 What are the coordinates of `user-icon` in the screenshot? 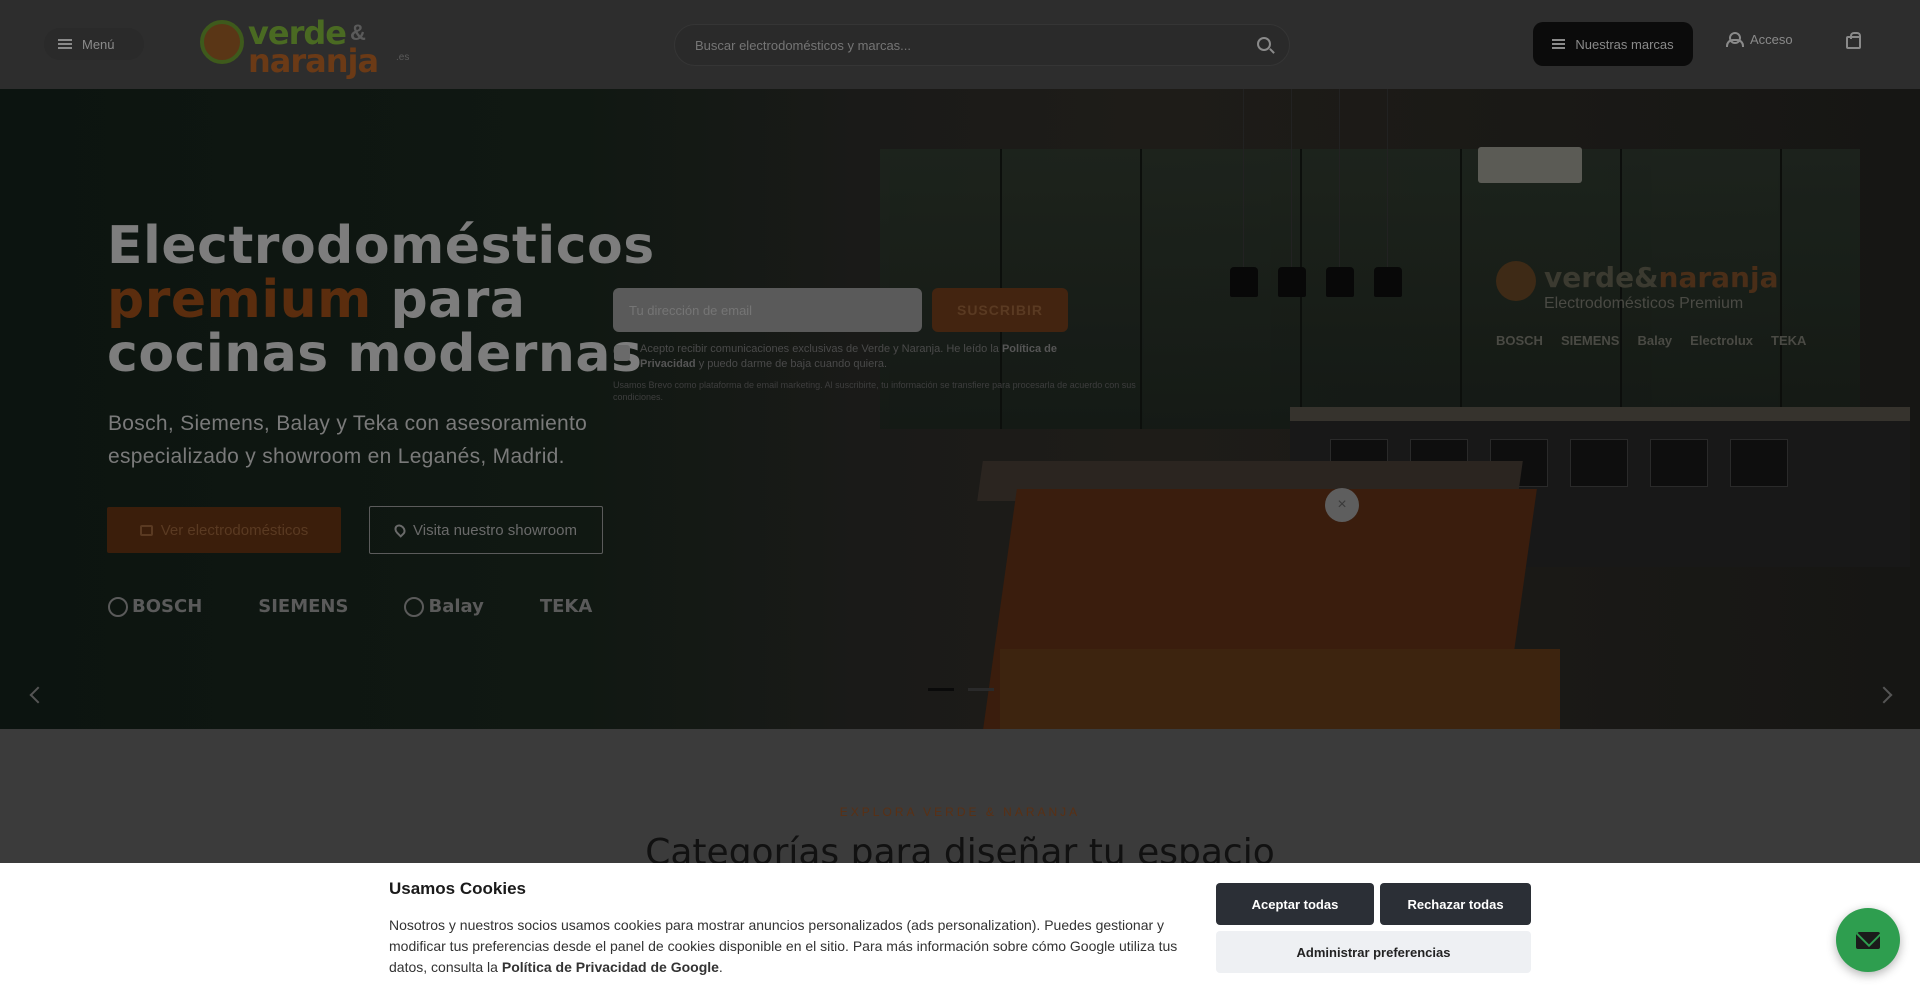 It's located at (1735, 39).